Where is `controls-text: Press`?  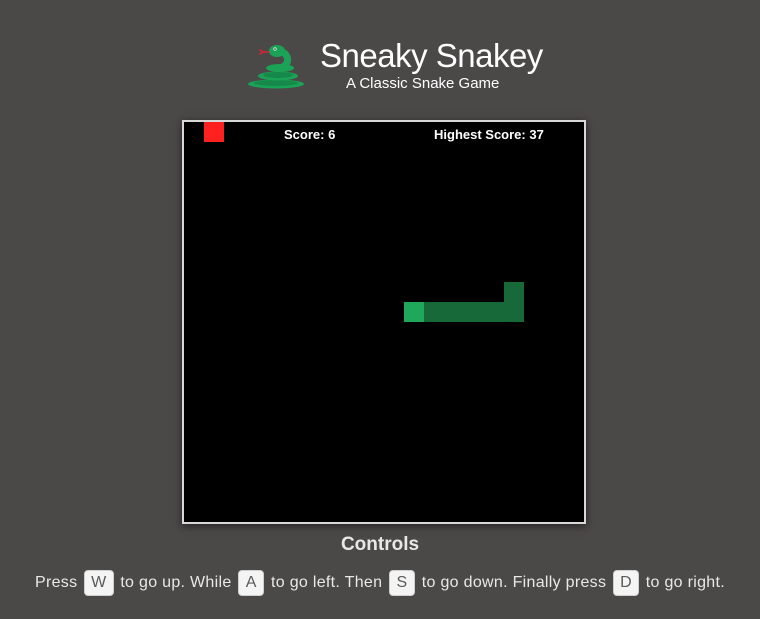
controls-text: Press is located at coordinates (56, 582).